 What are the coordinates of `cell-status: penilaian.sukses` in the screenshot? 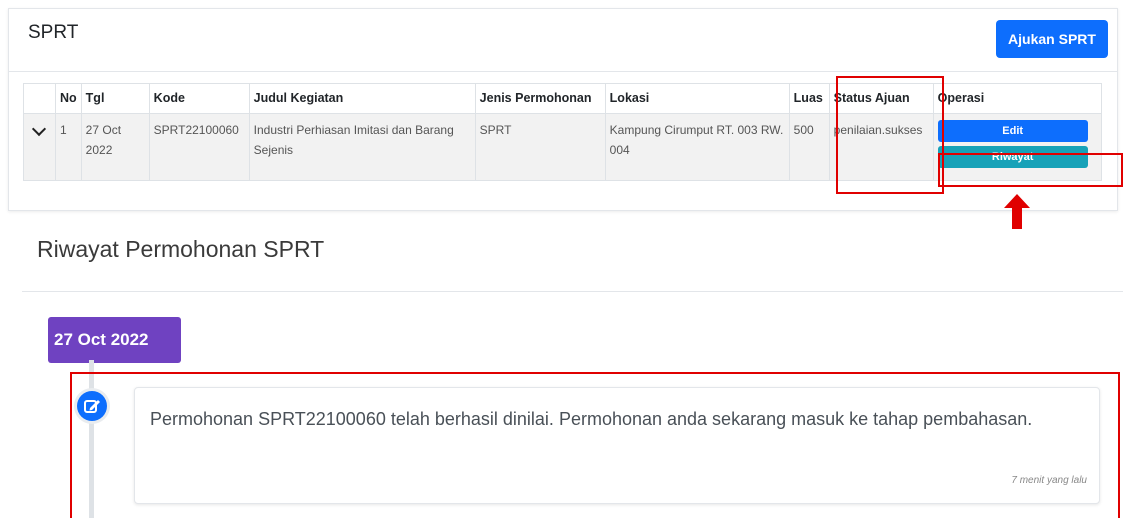 It's located at (881, 147).